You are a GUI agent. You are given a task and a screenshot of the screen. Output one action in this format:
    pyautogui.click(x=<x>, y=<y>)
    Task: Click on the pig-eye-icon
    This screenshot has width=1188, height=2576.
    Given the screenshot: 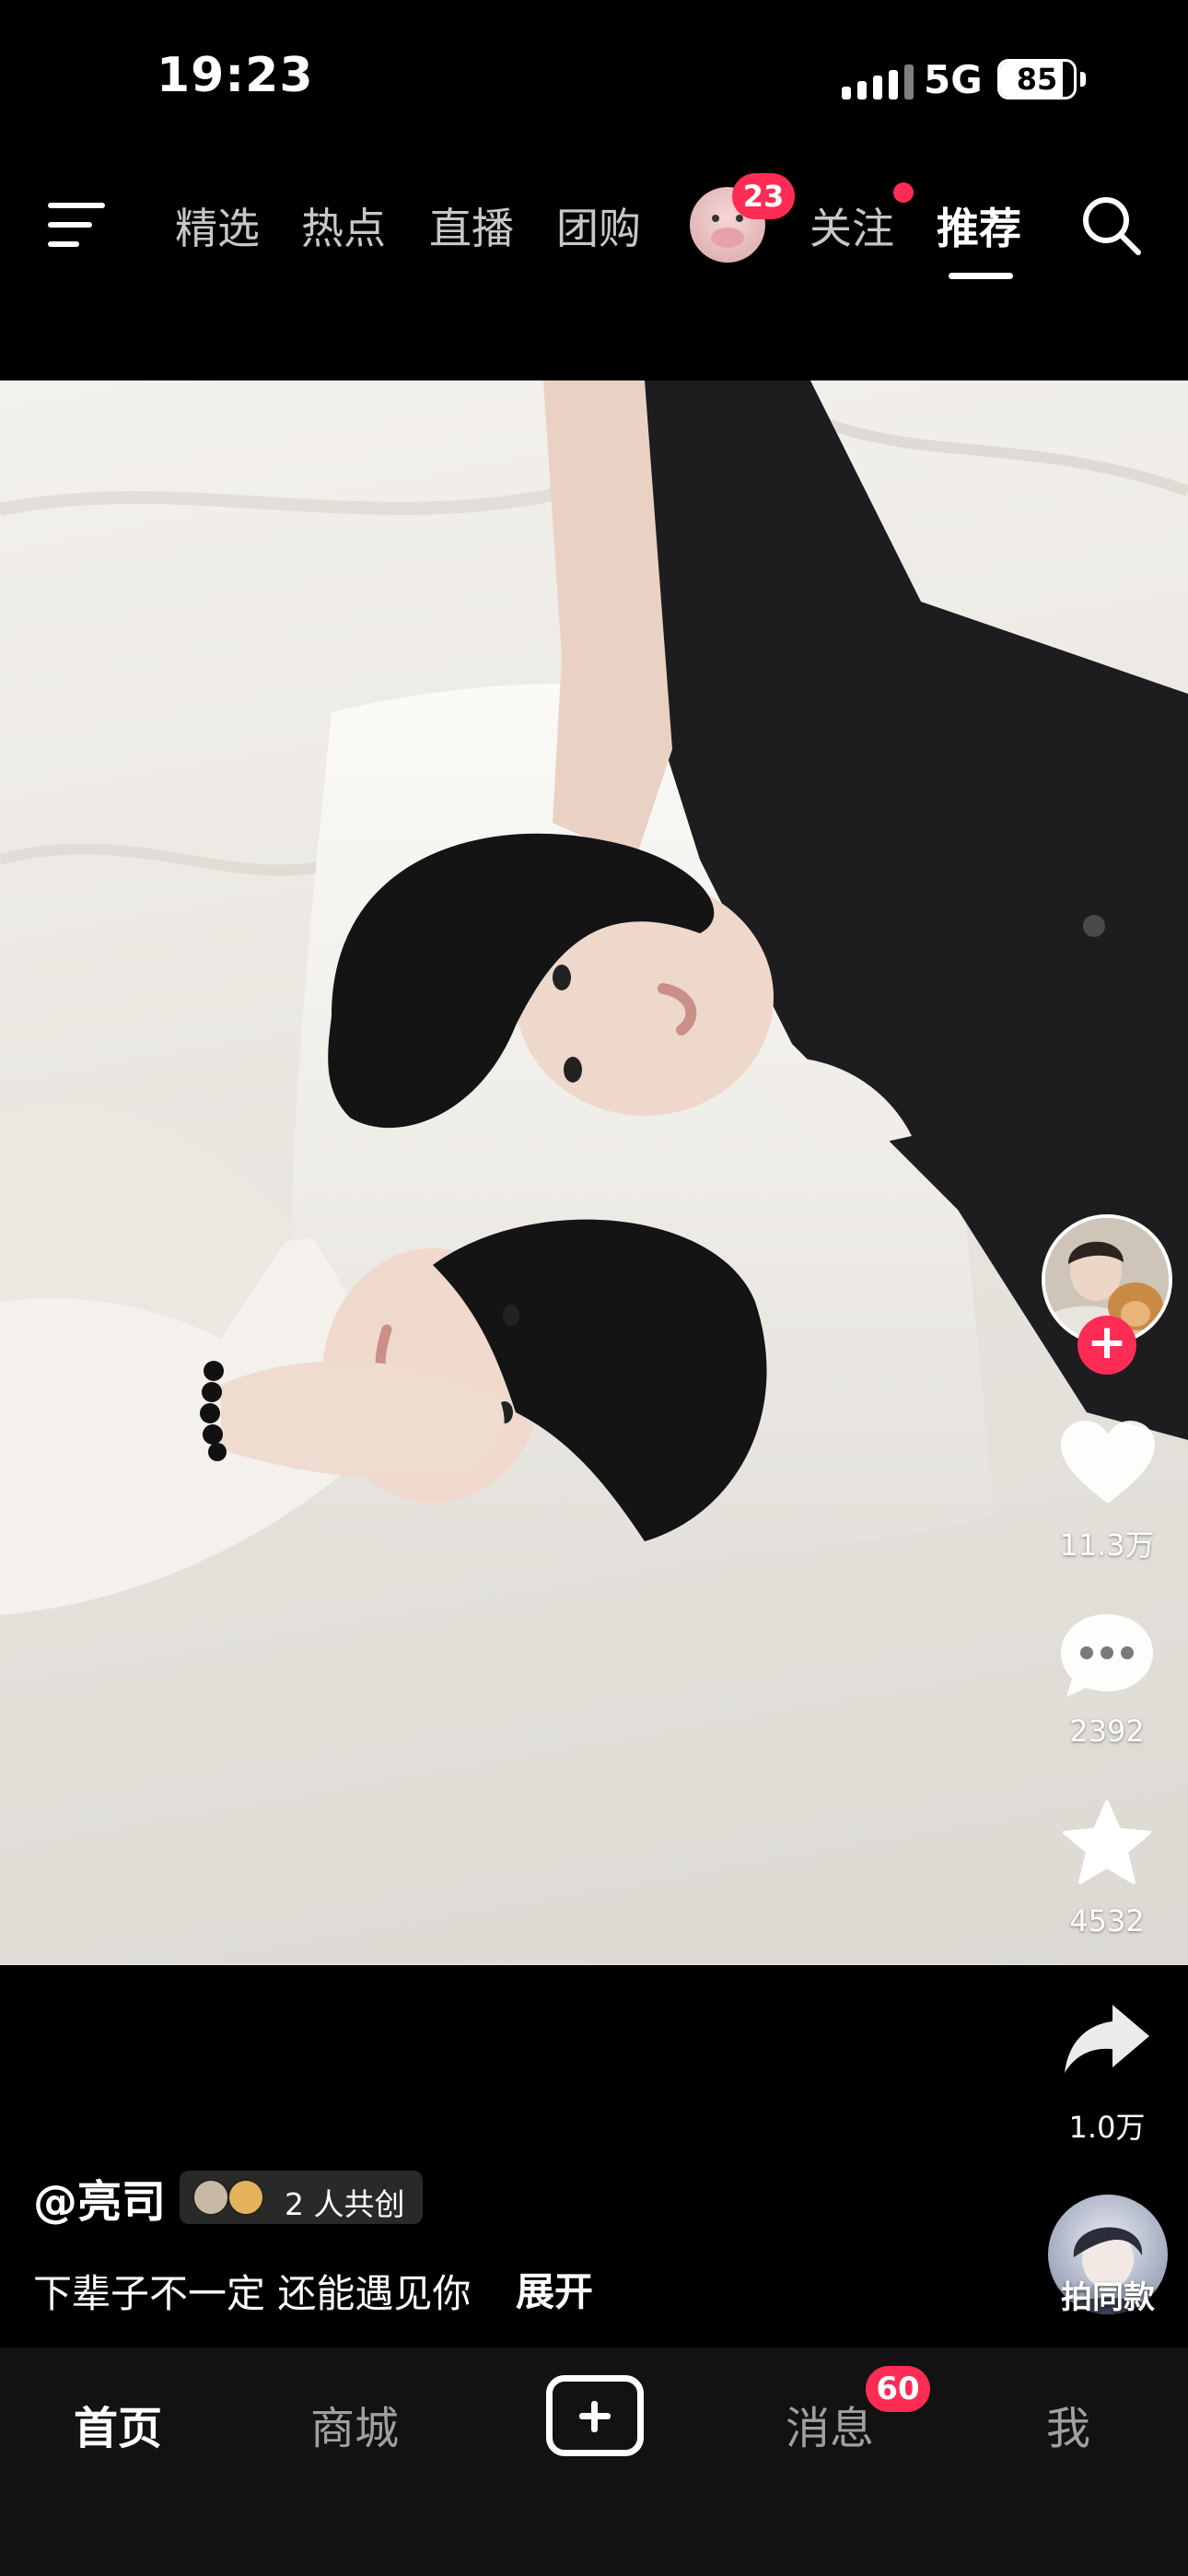 What is the action you would take?
    pyautogui.click(x=715, y=218)
    